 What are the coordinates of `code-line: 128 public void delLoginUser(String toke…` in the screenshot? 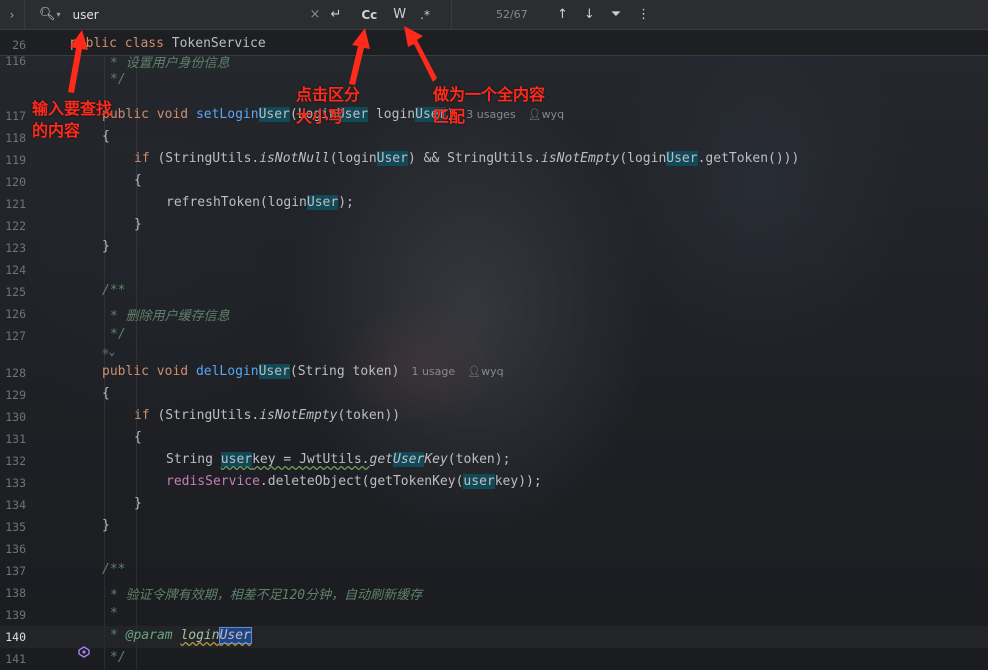 It's located at (494, 373).